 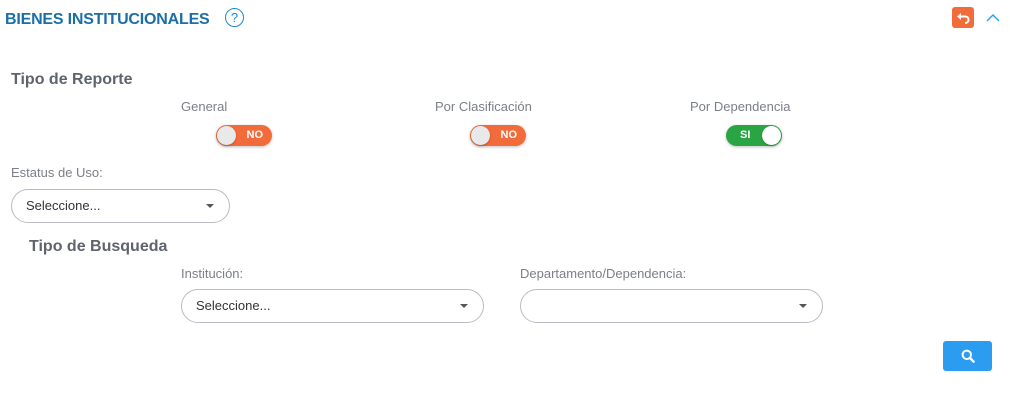 What do you see at coordinates (754, 135) in the screenshot?
I see `toggle-por-dependencia: SI` at bounding box center [754, 135].